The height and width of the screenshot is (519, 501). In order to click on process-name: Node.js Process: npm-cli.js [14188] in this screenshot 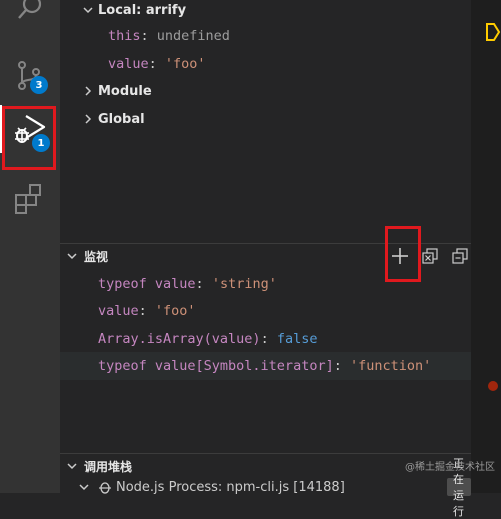, I will do `click(230, 487)`.